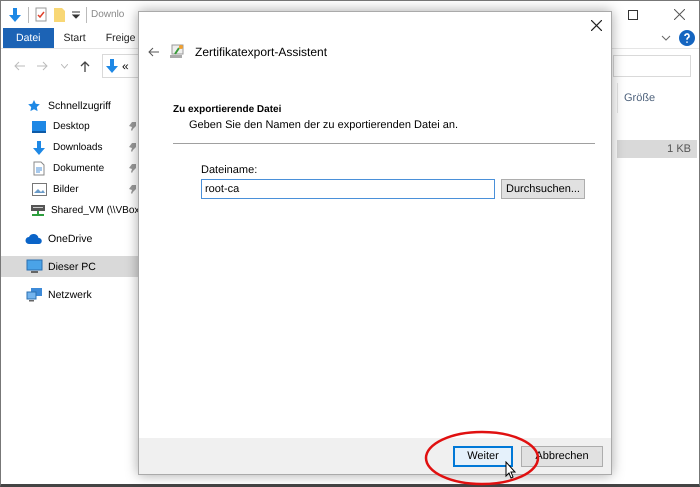  Describe the element at coordinates (78, 147) in the screenshot. I see `sidebar-label: Downloads` at that location.